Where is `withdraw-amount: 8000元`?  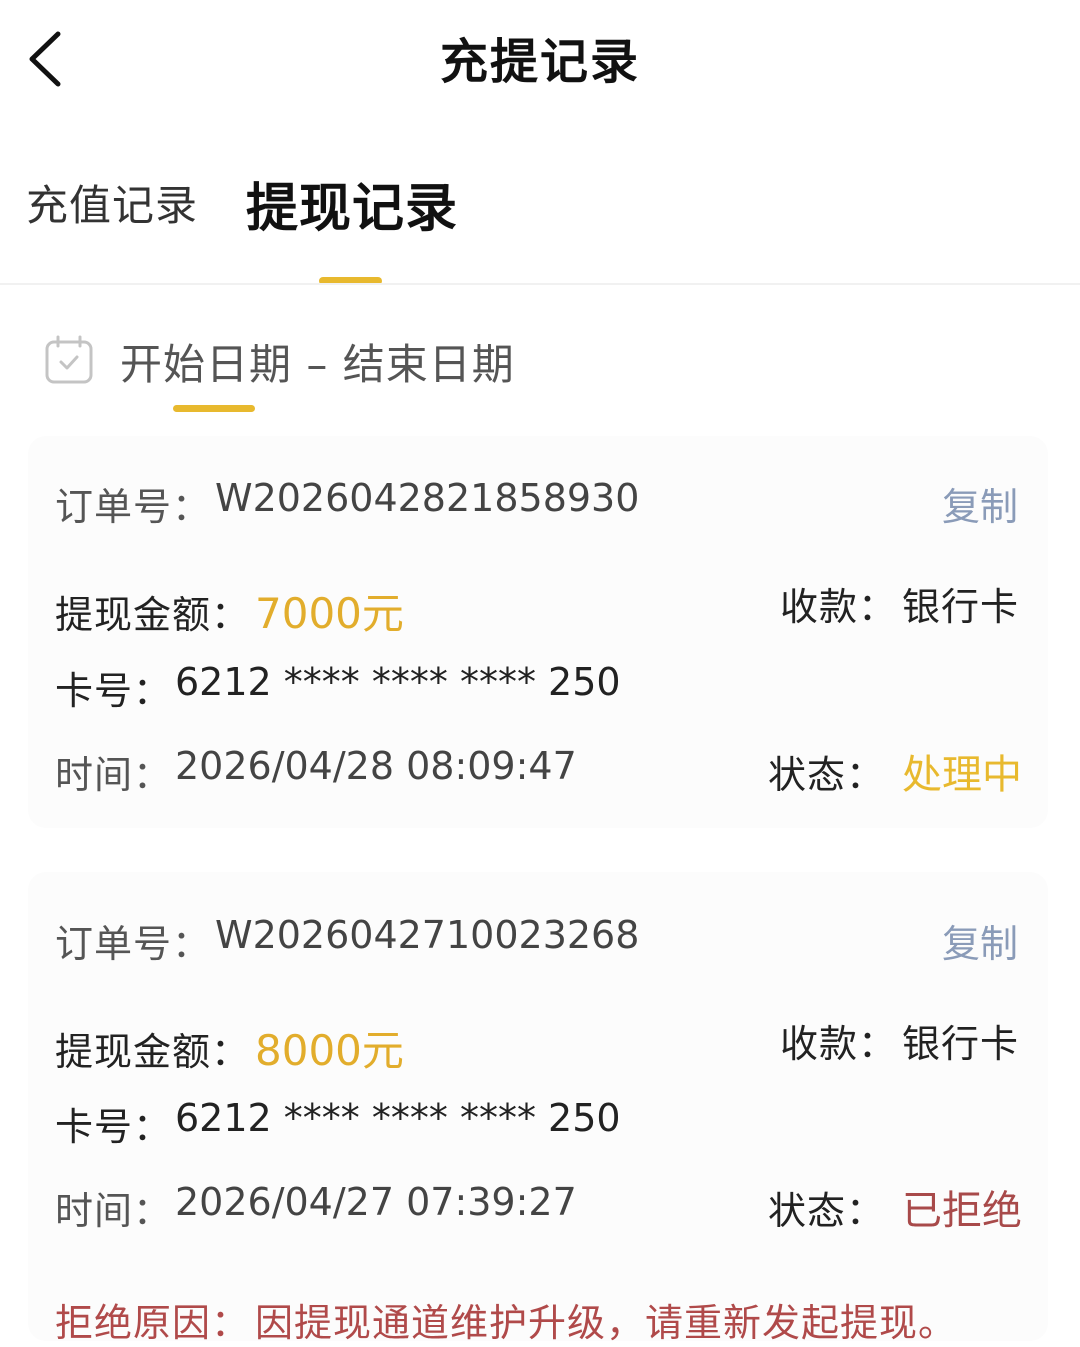 withdraw-amount: 8000元 is located at coordinates (329, 1050).